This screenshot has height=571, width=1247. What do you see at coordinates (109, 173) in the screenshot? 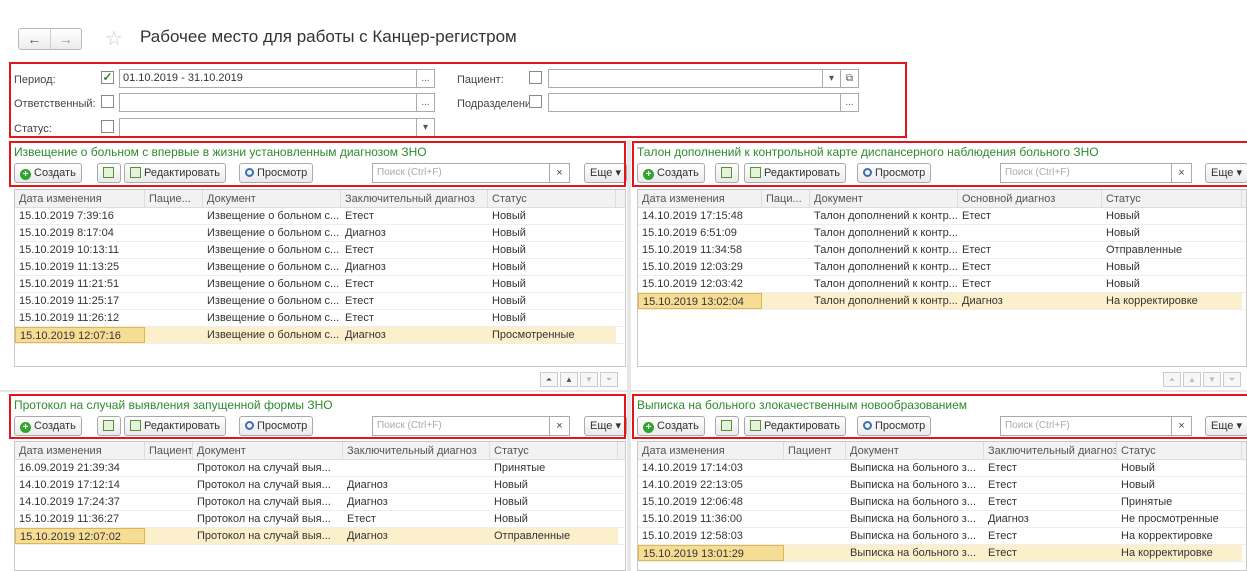
I see `panel1-copy-button` at bounding box center [109, 173].